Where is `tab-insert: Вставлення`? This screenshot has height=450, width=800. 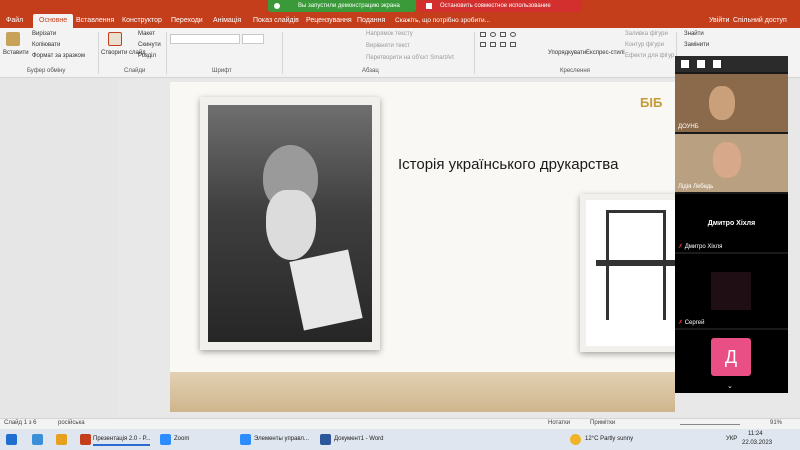 tab-insert: Вставлення is located at coordinates (95, 21).